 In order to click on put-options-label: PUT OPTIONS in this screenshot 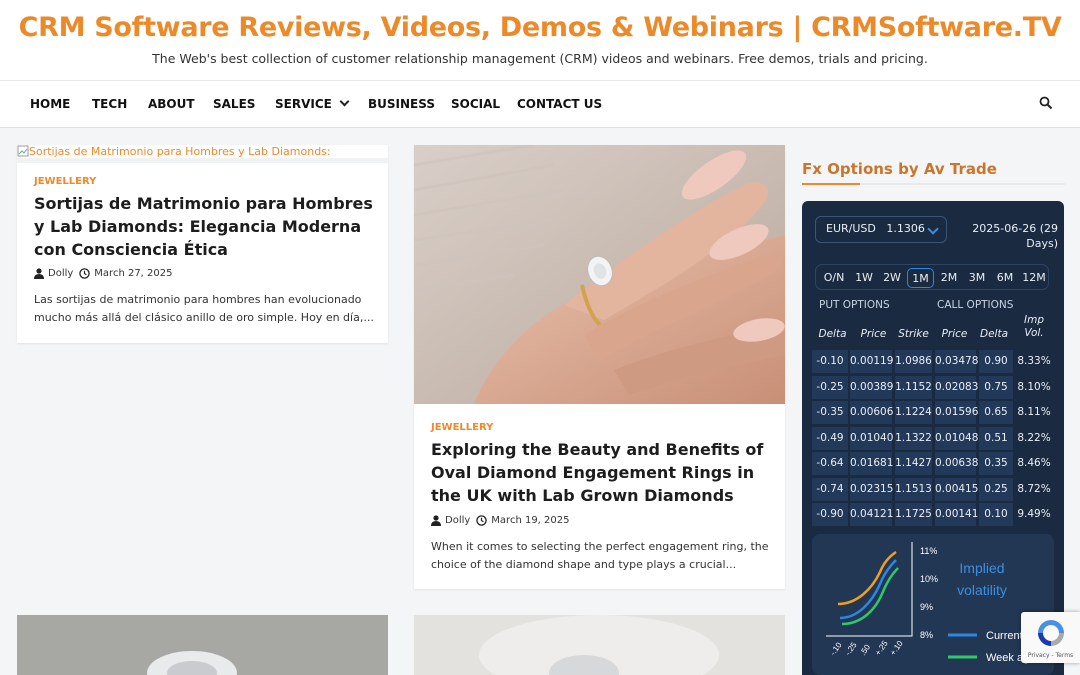, I will do `click(854, 305)`.